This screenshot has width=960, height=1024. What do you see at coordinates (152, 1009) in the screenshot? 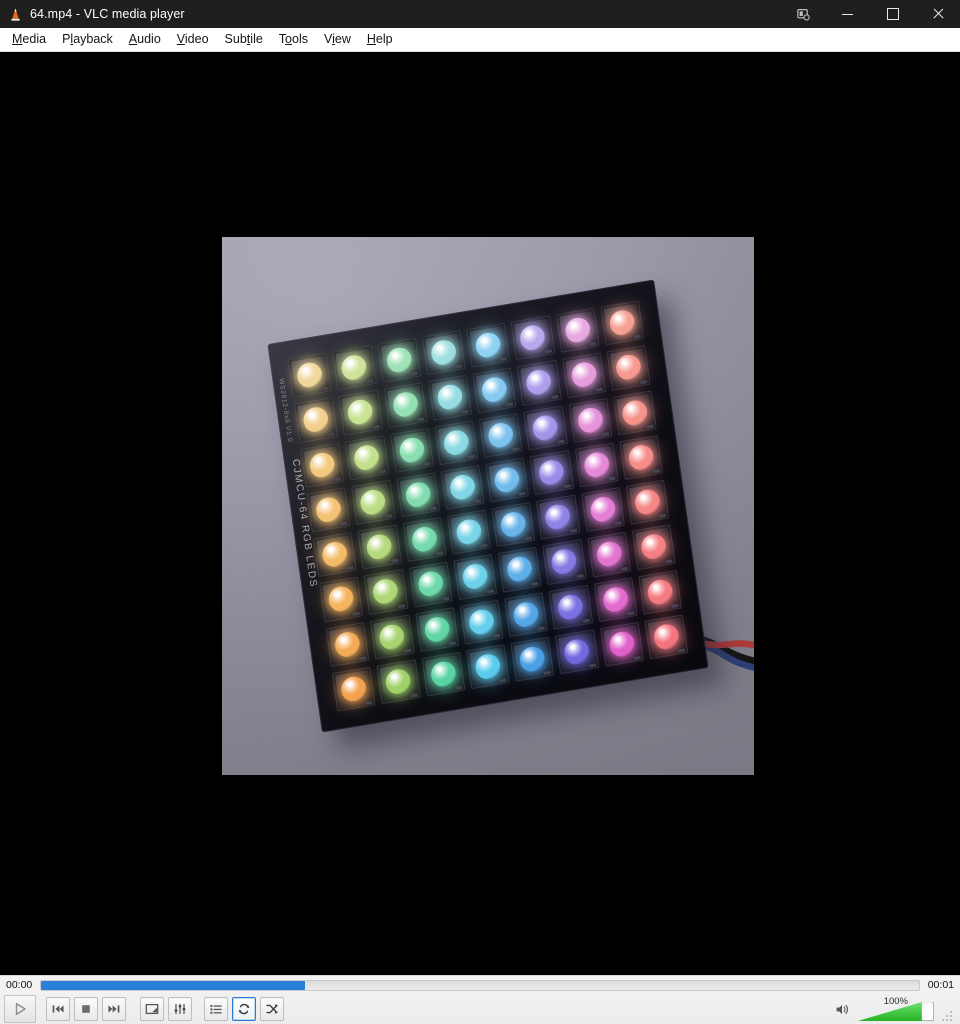
I see `fullscreen-button` at bounding box center [152, 1009].